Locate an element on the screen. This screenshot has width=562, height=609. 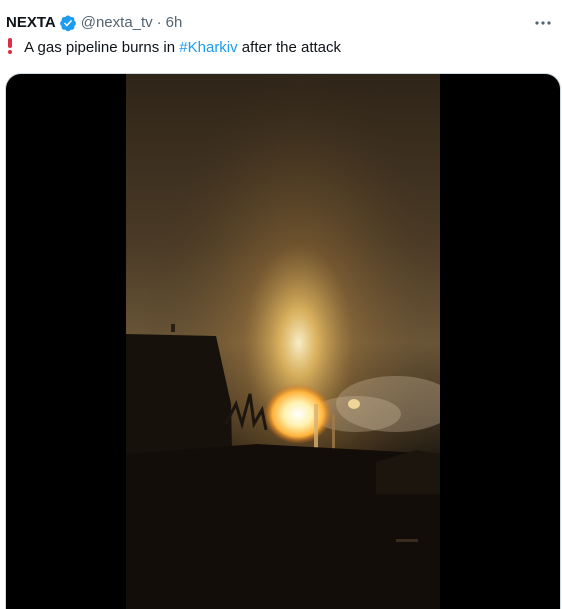
display-name: NEXTA is located at coordinates (31, 23).